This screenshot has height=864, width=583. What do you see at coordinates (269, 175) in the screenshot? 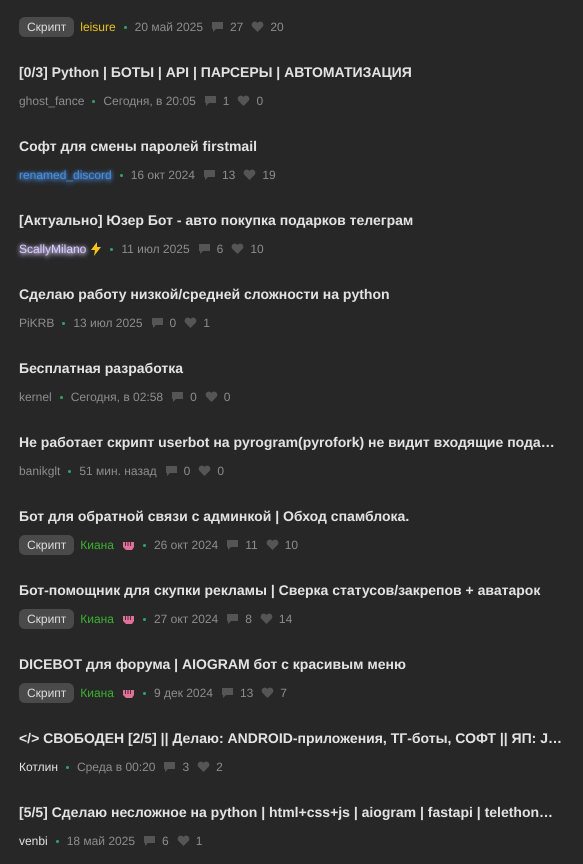
I see `like-count: 19` at bounding box center [269, 175].